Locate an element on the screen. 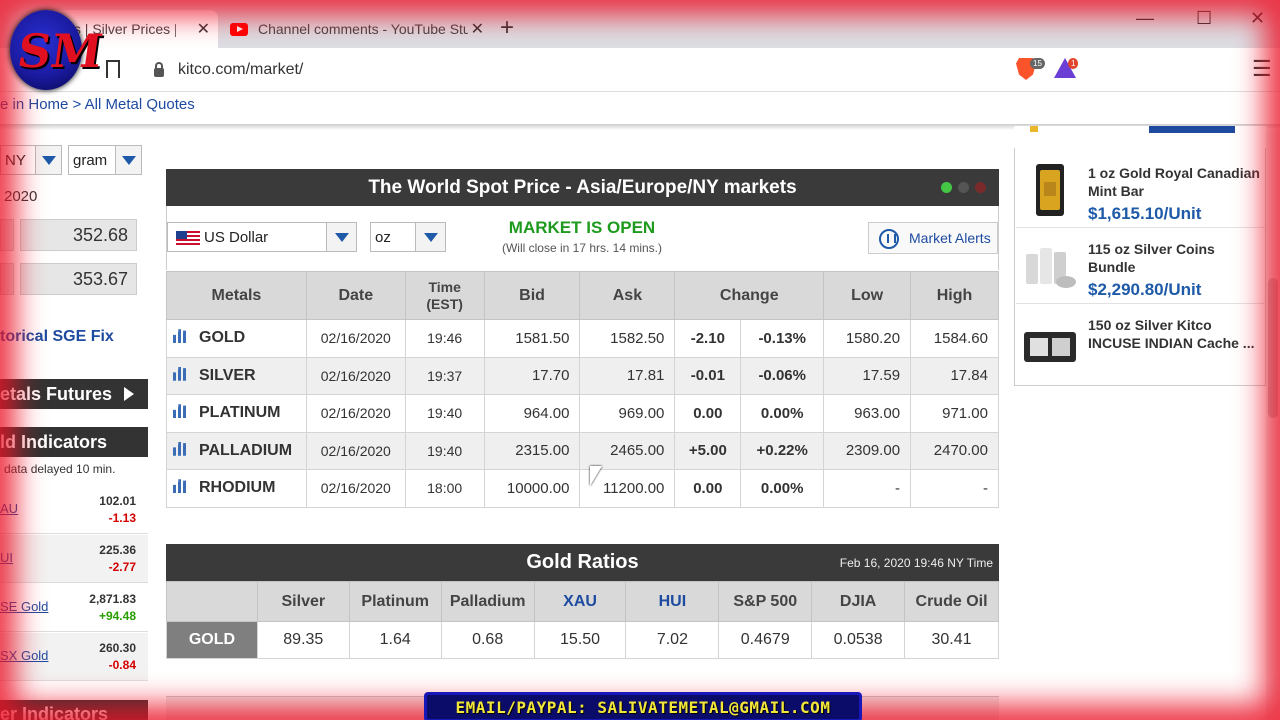  change-percent: -0.13% is located at coordinates (782, 338).